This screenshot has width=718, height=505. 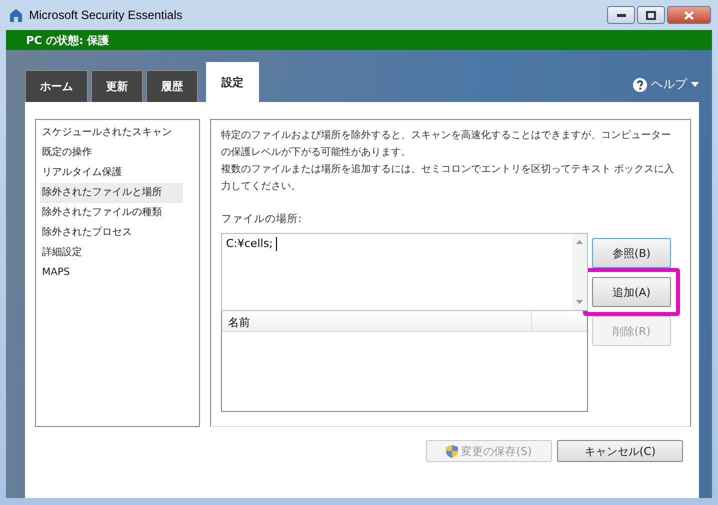 What do you see at coordinates (232, 82) in the screenshot?
I see `tab: 設定` at bounding box center [232, 82].